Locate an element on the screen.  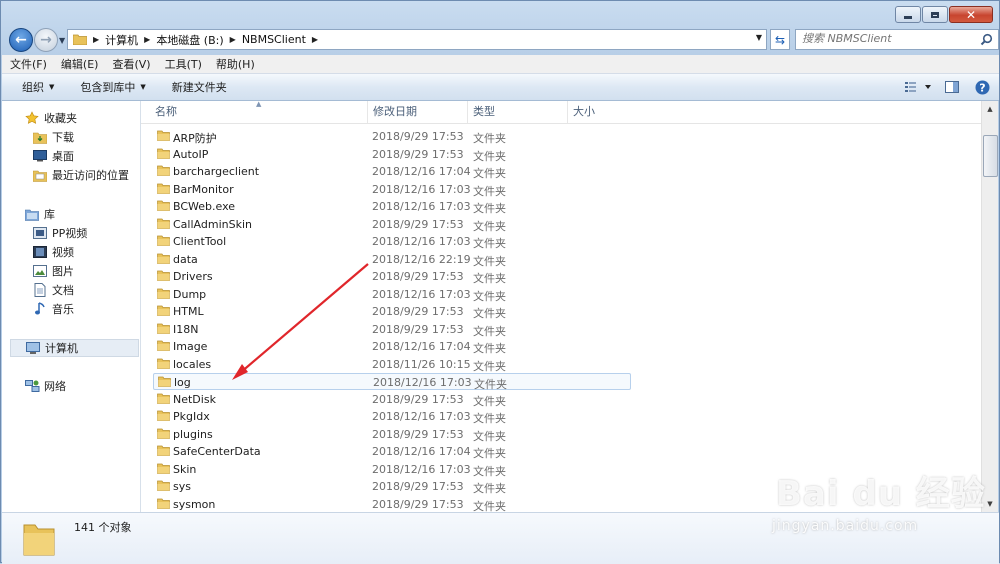
column-type: 类型 is located at coordinates (518, 112).